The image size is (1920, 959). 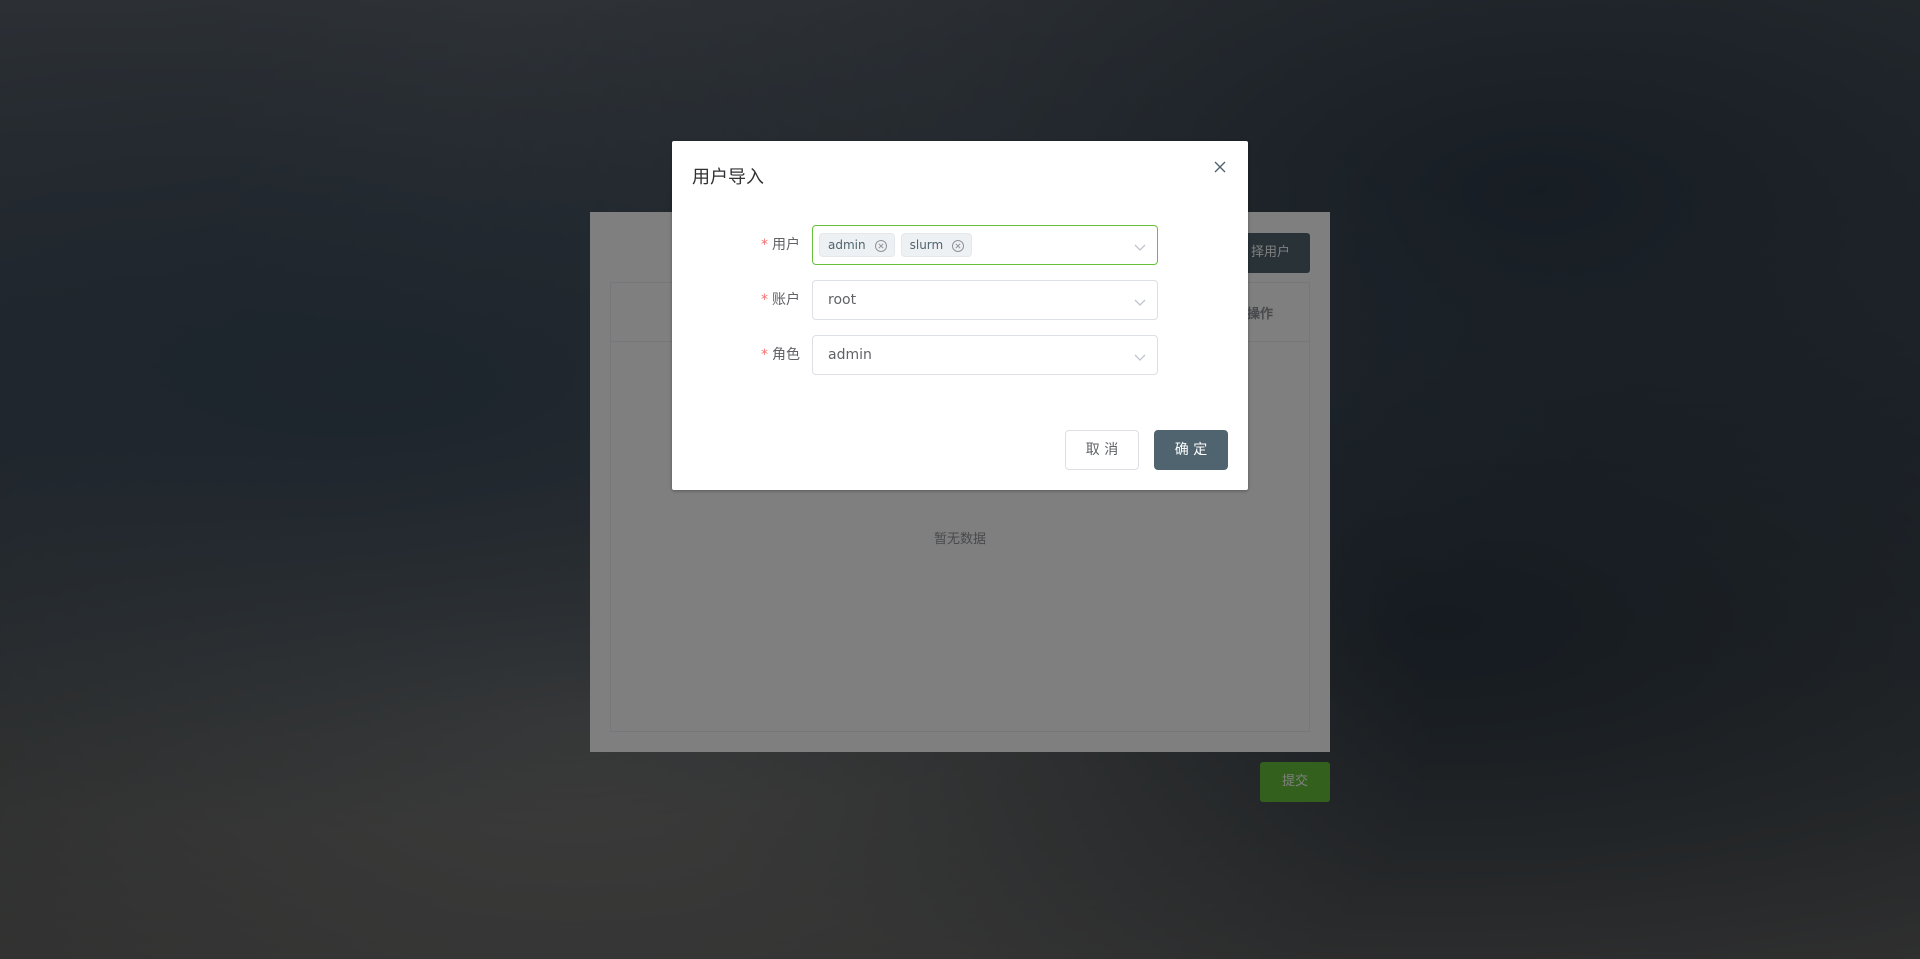 I want to click on user-label: * 用户, so click(x=780, y=245).